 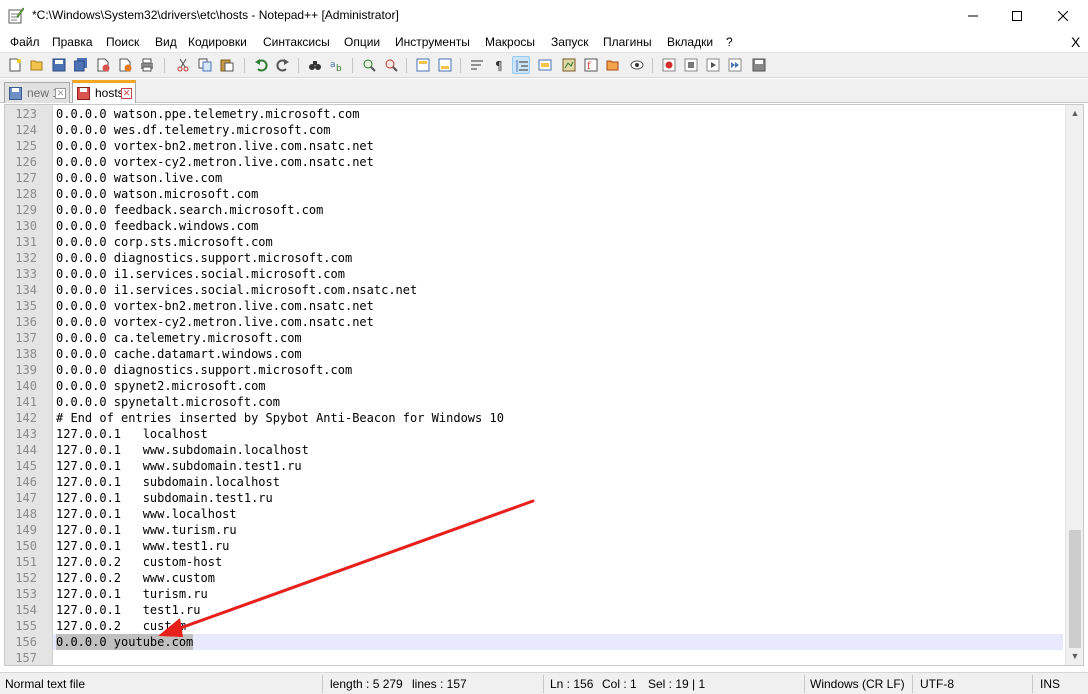 I want to click on scroll-down-icon: ▼, so click(x=1074, y=656).